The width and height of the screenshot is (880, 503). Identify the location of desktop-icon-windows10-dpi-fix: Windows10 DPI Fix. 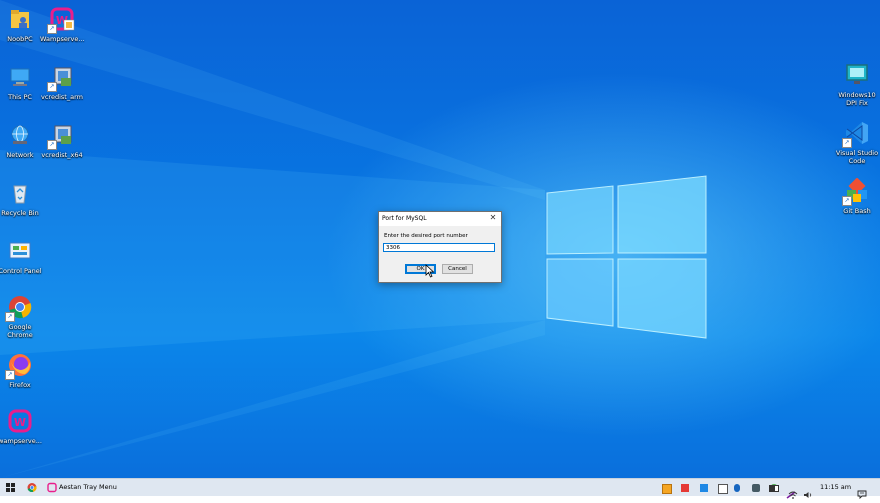
(857, 84).